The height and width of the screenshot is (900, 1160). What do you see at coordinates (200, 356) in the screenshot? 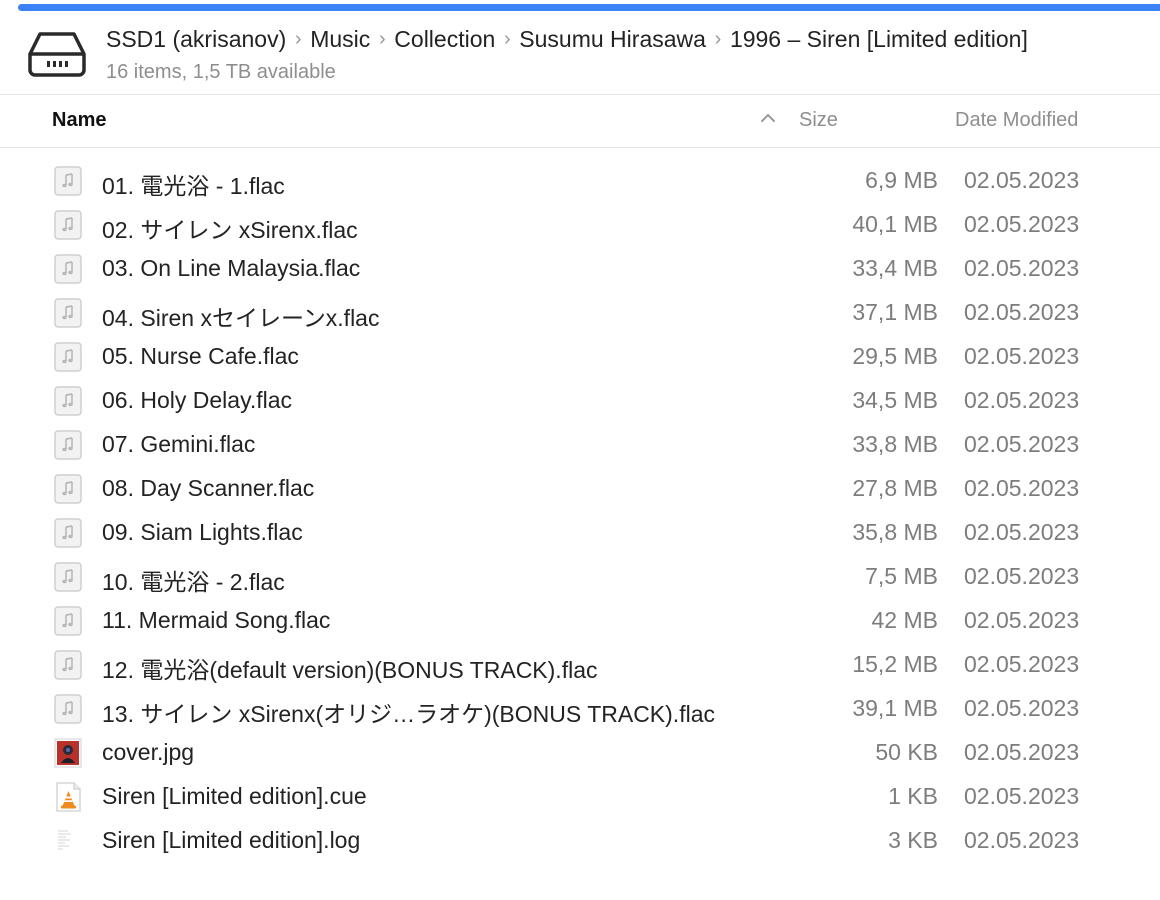
I see `file-name: 05. Nurse Cafe.flac` at bounding box center [200, 356].